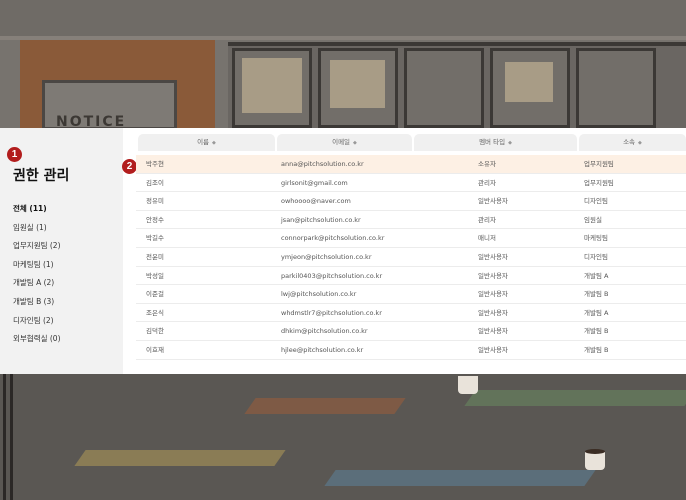 This screenshot has height=500, width=686. I want to click on nav-item-support: 업무지원팀 (2), so click(37, 246).